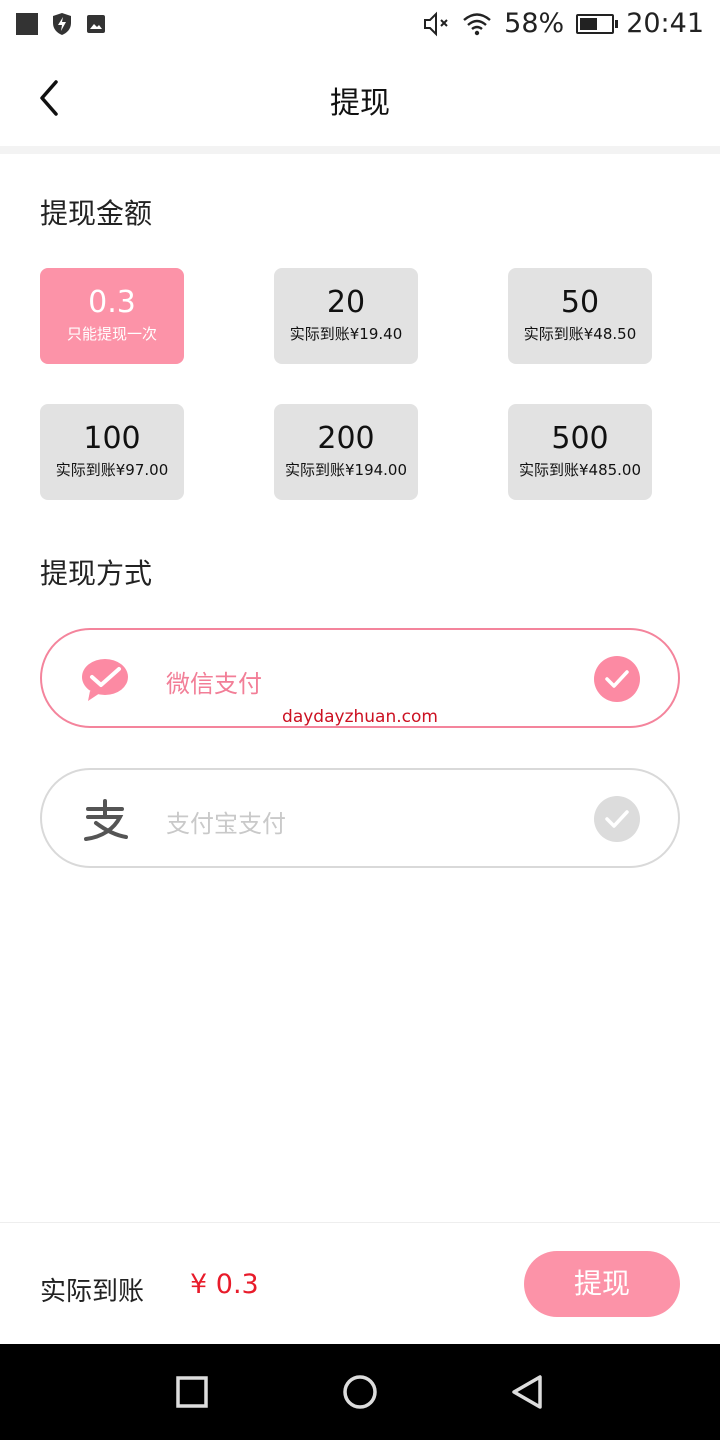 The width and height of the screenshot is (720, 1440). What do you see at coordinates (96, 213) in the screenshot?
I see `amount-section-title: 提现金额` at bounding box center [96, 213].